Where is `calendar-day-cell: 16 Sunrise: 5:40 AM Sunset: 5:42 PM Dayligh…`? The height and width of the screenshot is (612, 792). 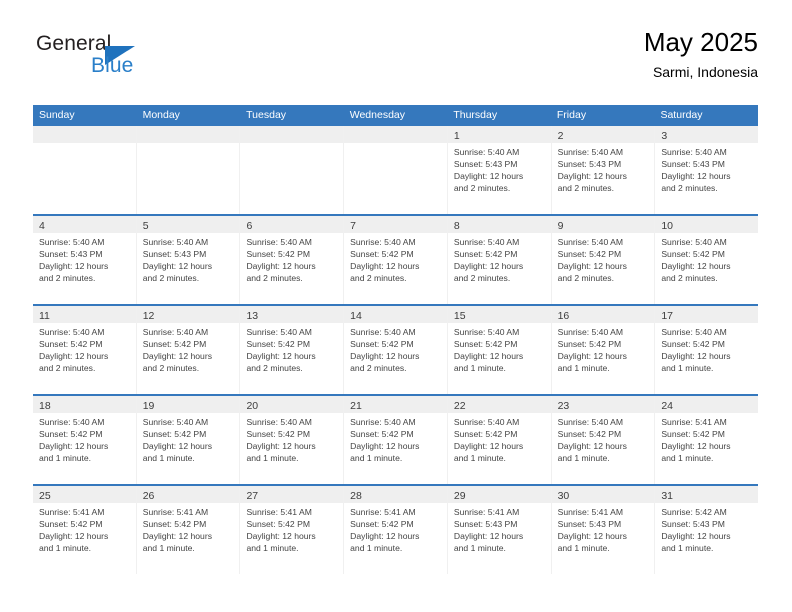 calendar-day-cell: 16 Sunrise: 5:40 AM Sunset: 5:42 PM Dayligh… is located at coordinates (603, 350).